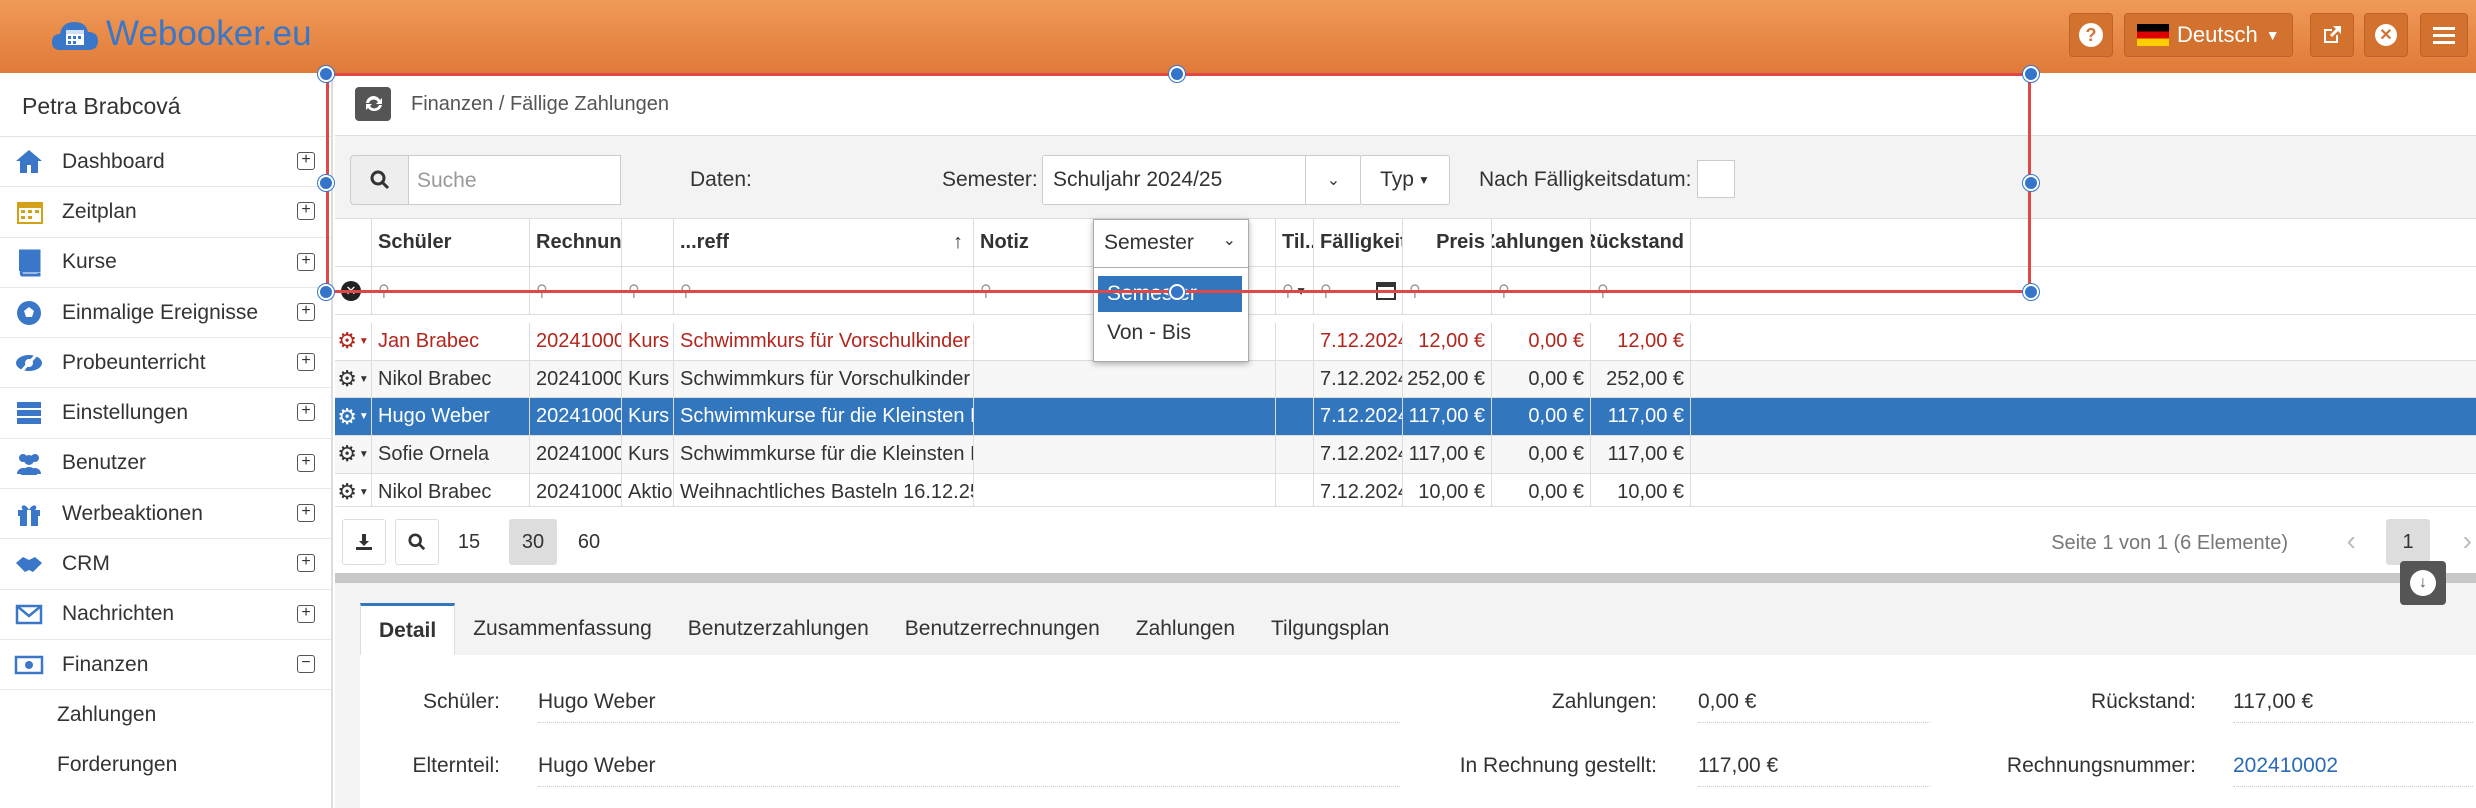 The image size is (2476, 808). Describe the element at coordinates (165, 464) in the screenshot. I see `sidebar-item-benutzer: Benutzer +` at that location.